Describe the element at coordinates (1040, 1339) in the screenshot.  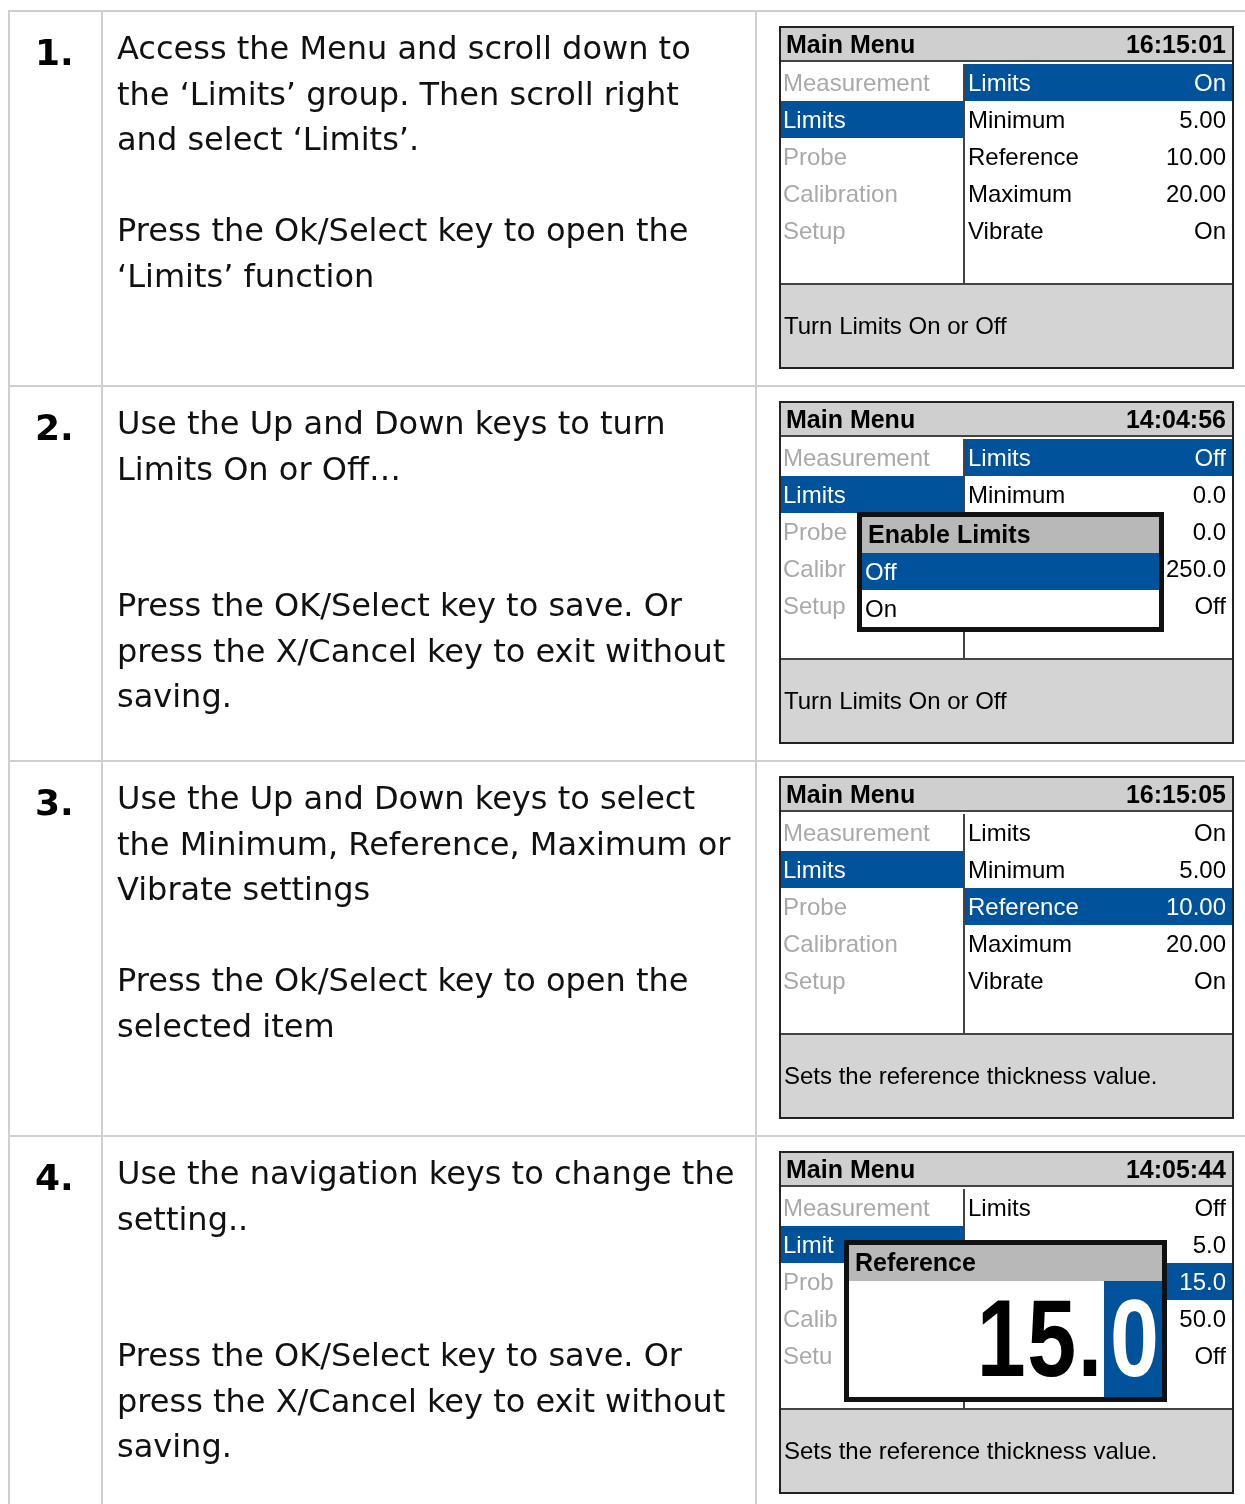
I see `value-digits: 15.` at that location.